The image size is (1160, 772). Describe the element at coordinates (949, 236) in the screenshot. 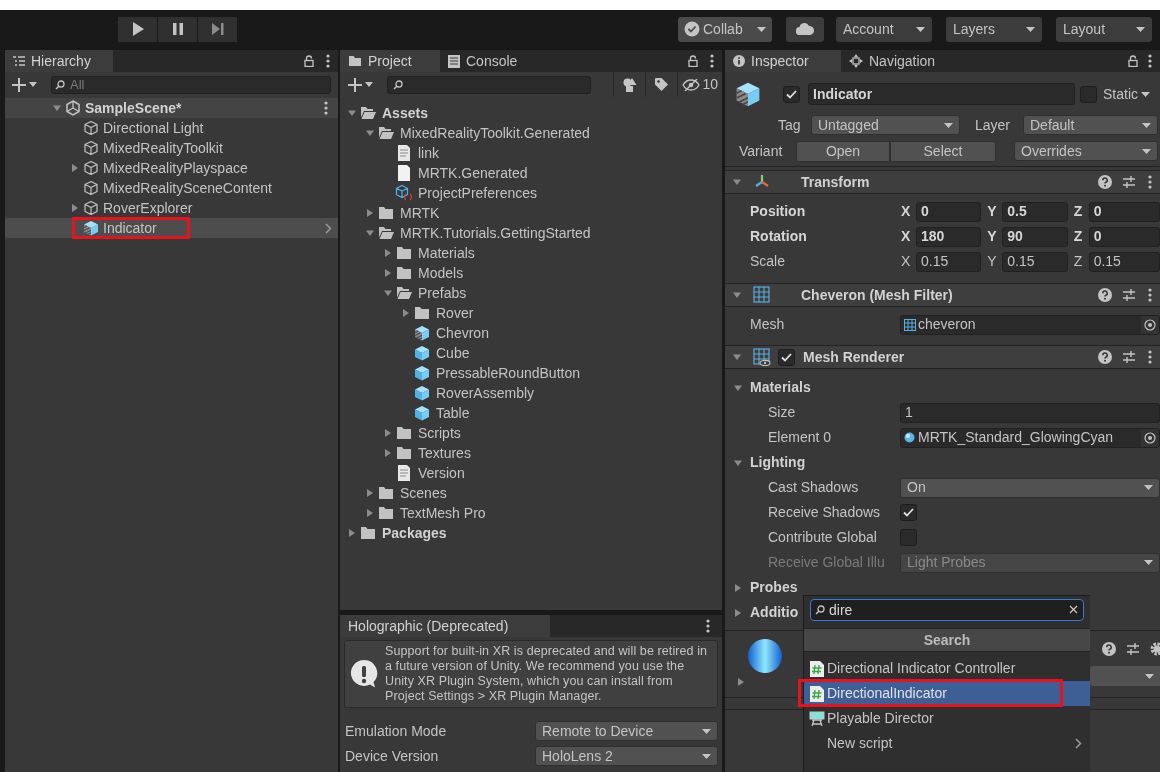

I see `number-field: 180` at that location.